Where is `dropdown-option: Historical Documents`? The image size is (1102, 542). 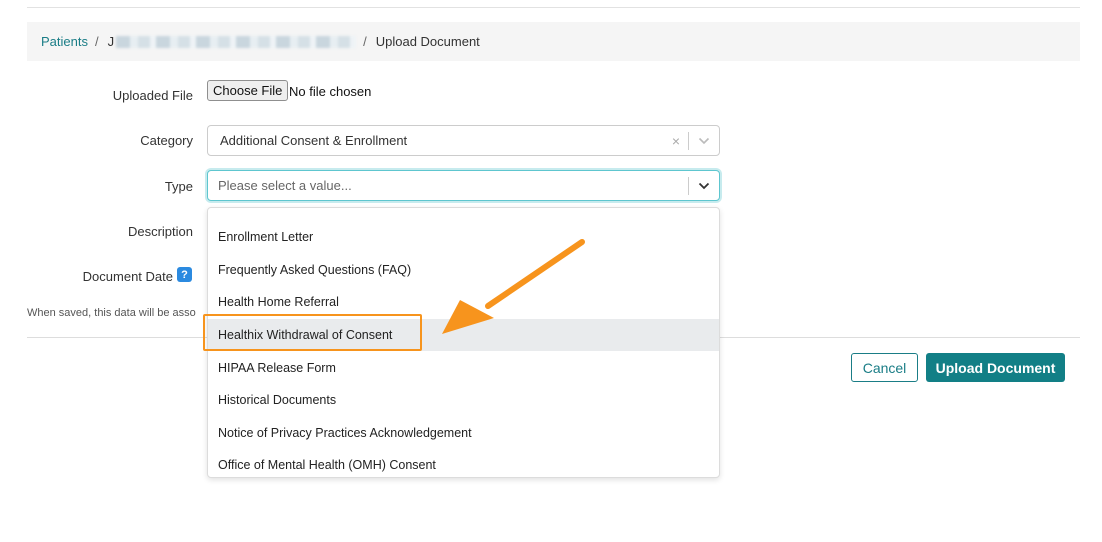 dropdown-option: Historical Documents is located at coordinates (463, 400).